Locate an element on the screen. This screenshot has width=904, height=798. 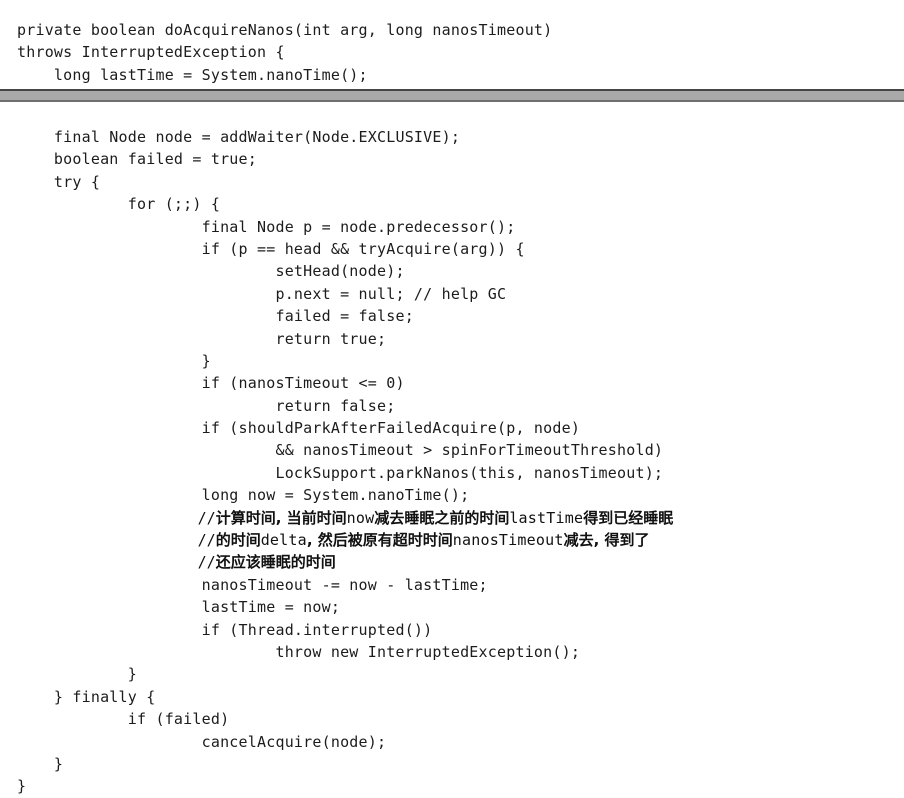
divider-line-light is located at coordinates (452, 101).